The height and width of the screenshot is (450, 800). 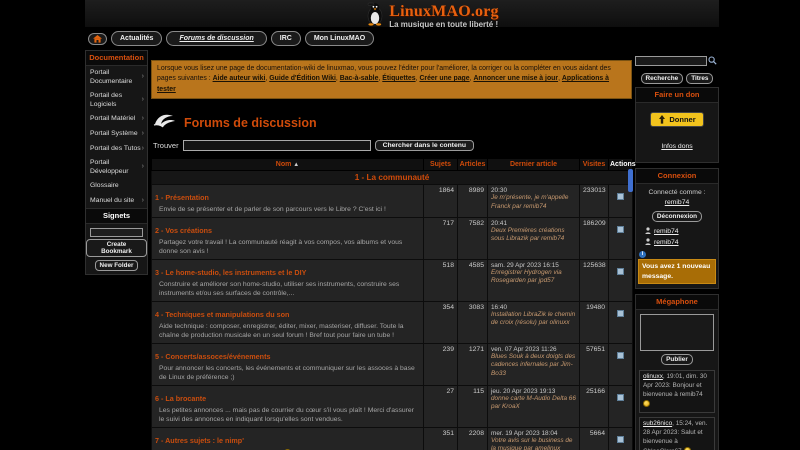 I want to click on col-header-nom: Nom ▲, so click(x=287, y=165).